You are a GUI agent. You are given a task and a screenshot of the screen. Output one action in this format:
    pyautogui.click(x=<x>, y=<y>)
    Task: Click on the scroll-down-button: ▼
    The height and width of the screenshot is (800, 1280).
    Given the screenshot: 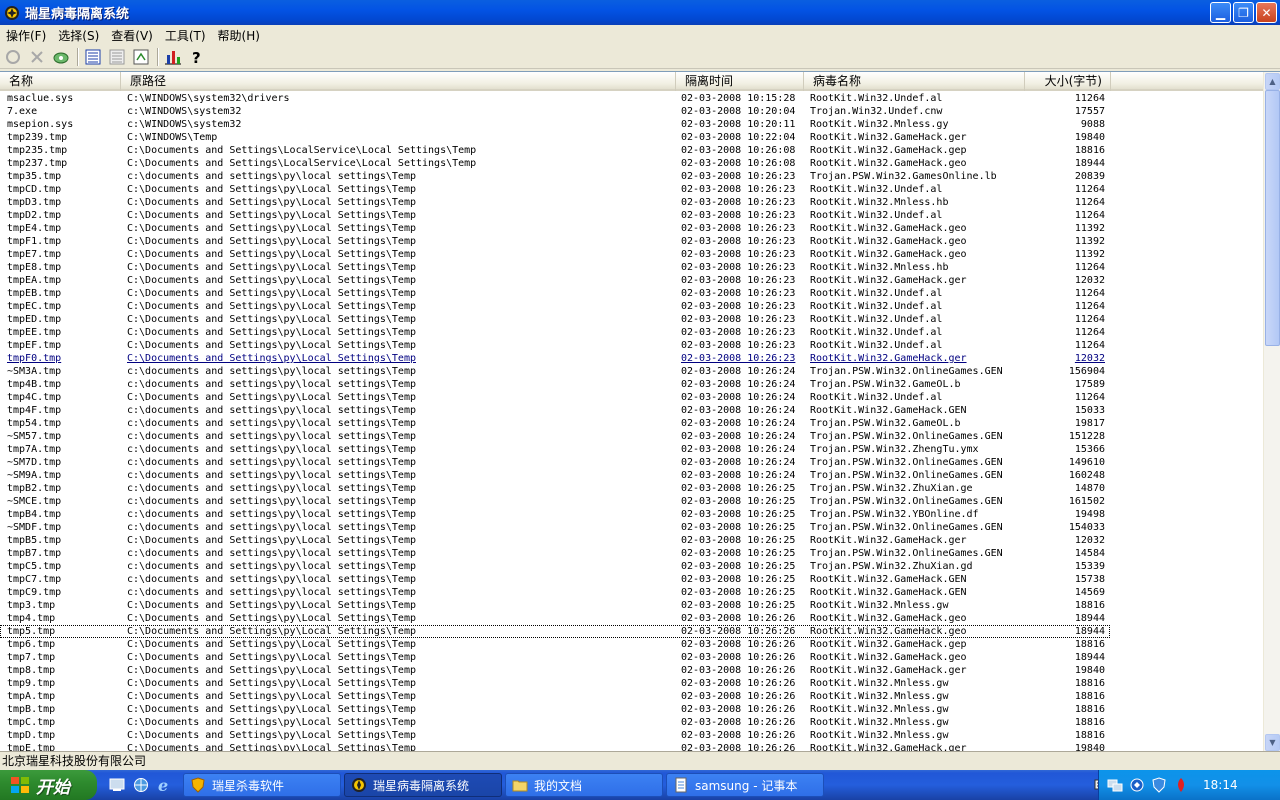 What is the action you would take?
    pyautogui.click(x=1272, y=742)
    